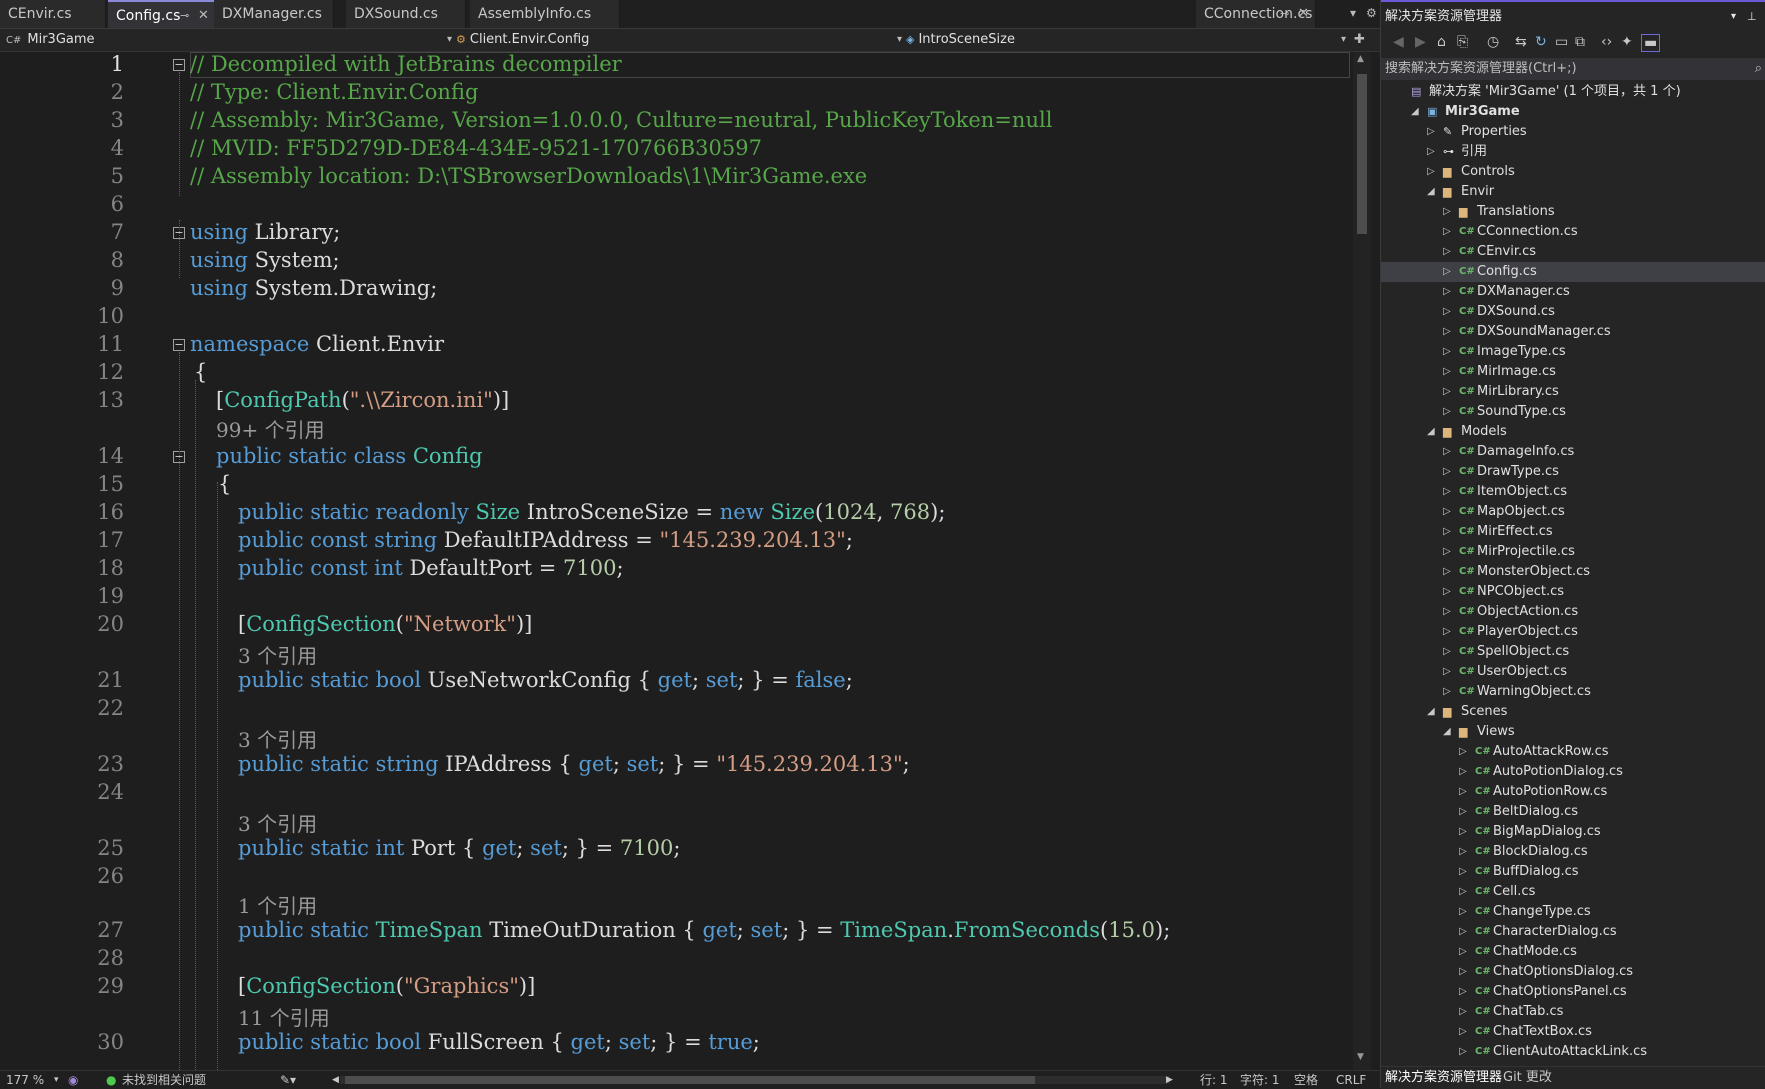 Image resolution: width=1765 pixels, height=1089 pixels. What do you see at coordinates (386, 986) in the screenshot?
I see `code-line: [ConfigSection("Graphics")]` at bounding box center [386, 986].